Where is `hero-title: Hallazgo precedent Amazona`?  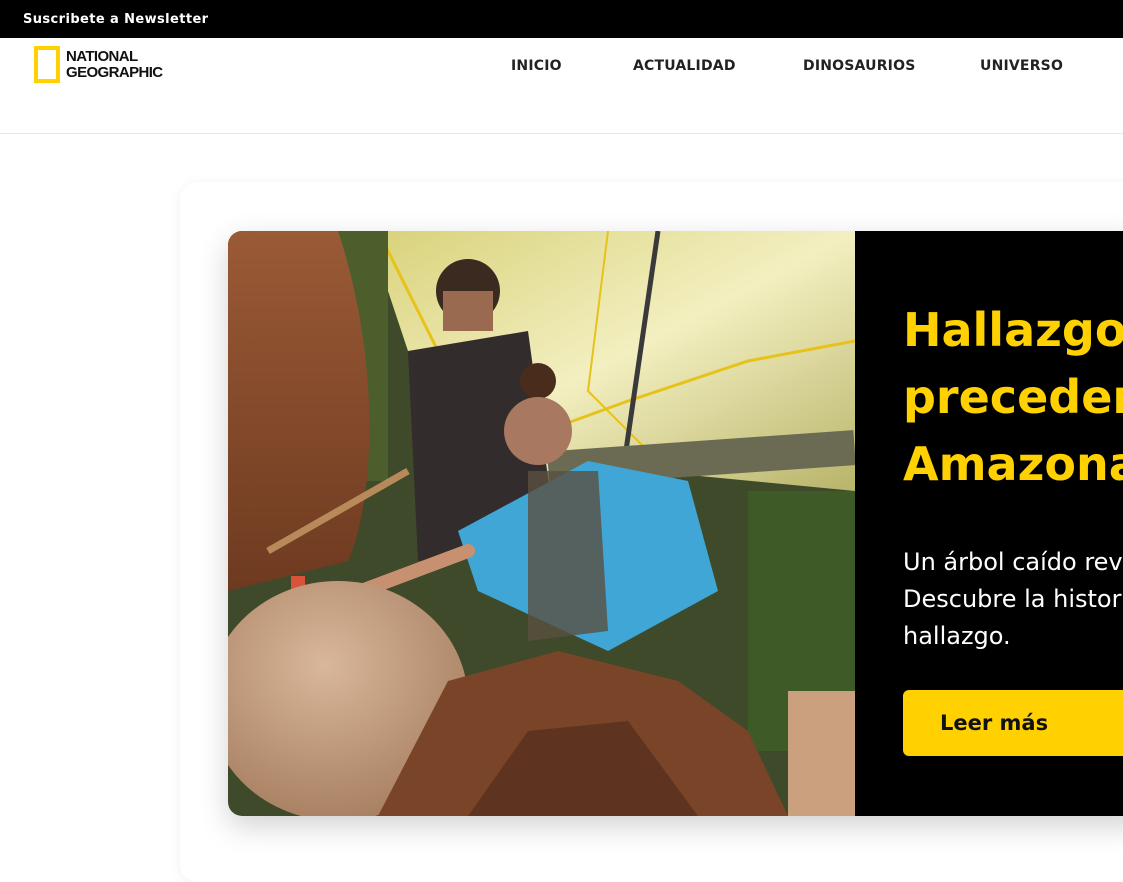 hero-title: Hallazgo precedent Amazona is located at coordinates (1013, 397).